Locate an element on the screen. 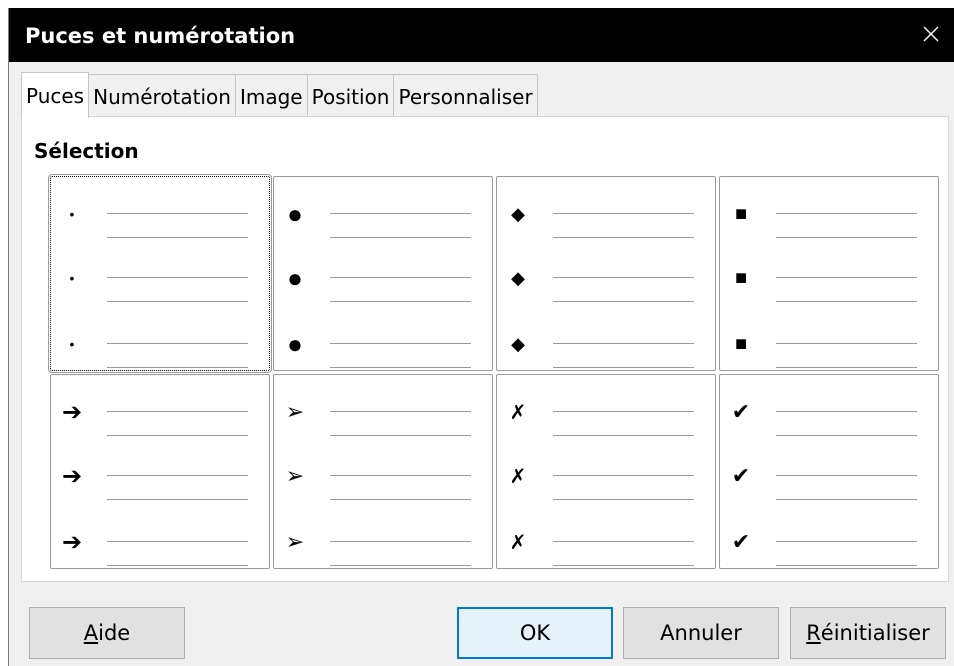  cancel-button: Annuler is located at coordinates (701, 633).